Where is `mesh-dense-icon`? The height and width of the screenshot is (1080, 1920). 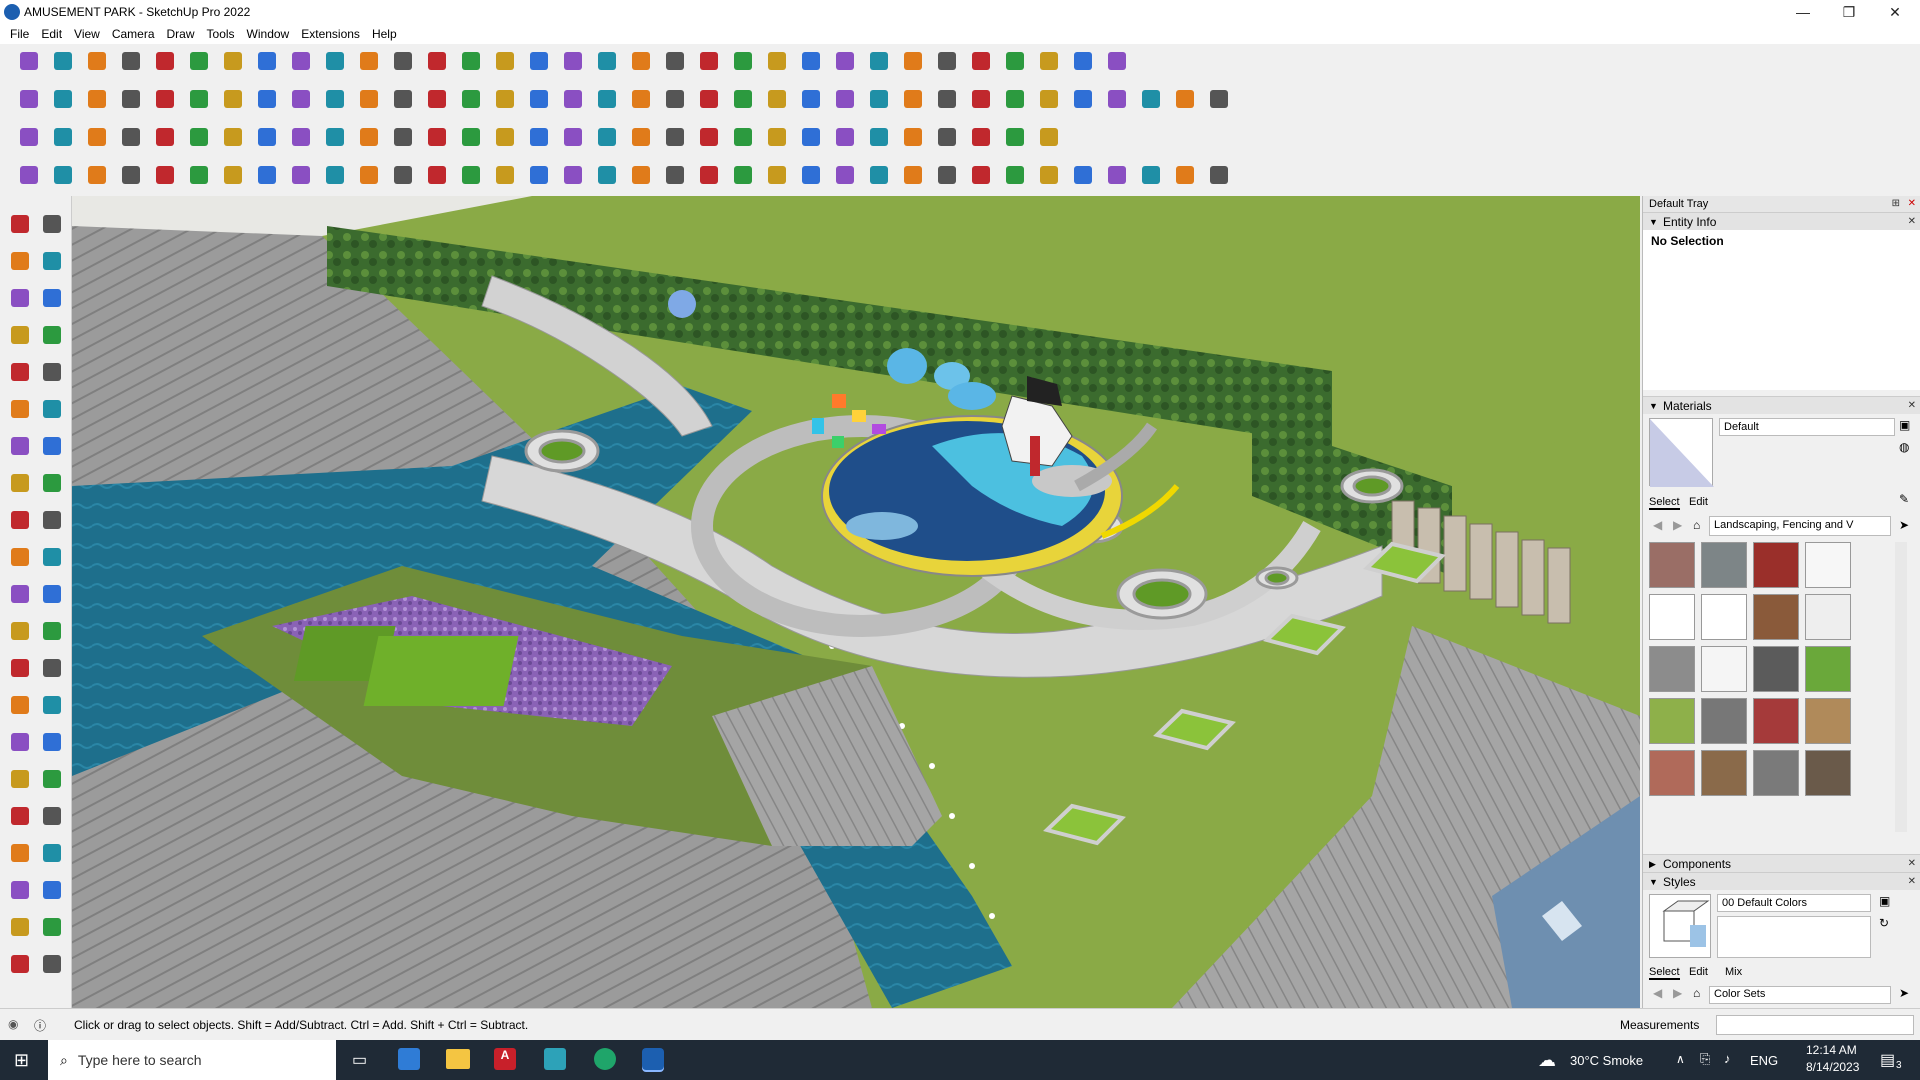
mesh-dense-icon is located at coordinates (981, 175).